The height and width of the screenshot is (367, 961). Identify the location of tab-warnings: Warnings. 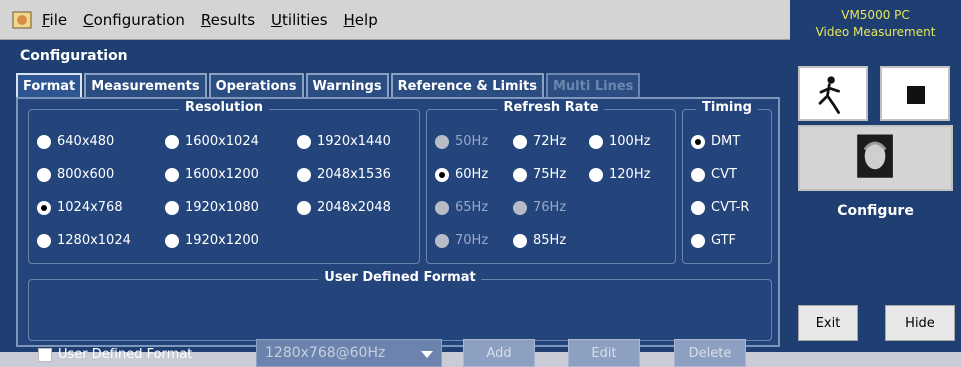
(347, 85).